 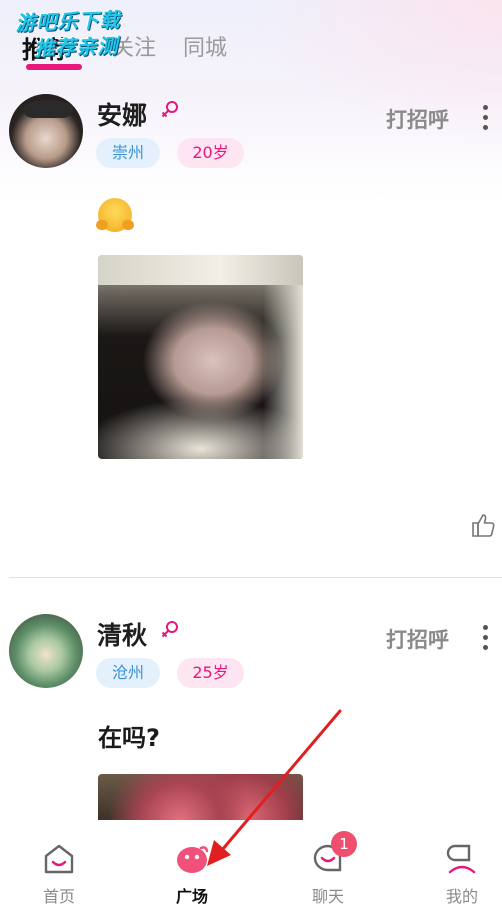 What do you see at coordinates (122, 634) in the screenshot?
I see `post-username: 清秋` at bounding box center [122, 634].